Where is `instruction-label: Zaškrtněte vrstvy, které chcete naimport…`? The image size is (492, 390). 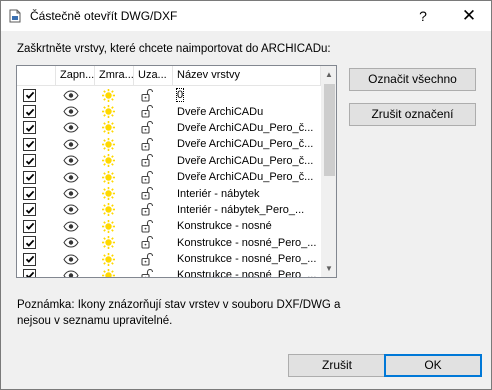 instruction-label: Zaškrtněte vrstvy, které chcete naimport… is located at coordinates (174, 49).